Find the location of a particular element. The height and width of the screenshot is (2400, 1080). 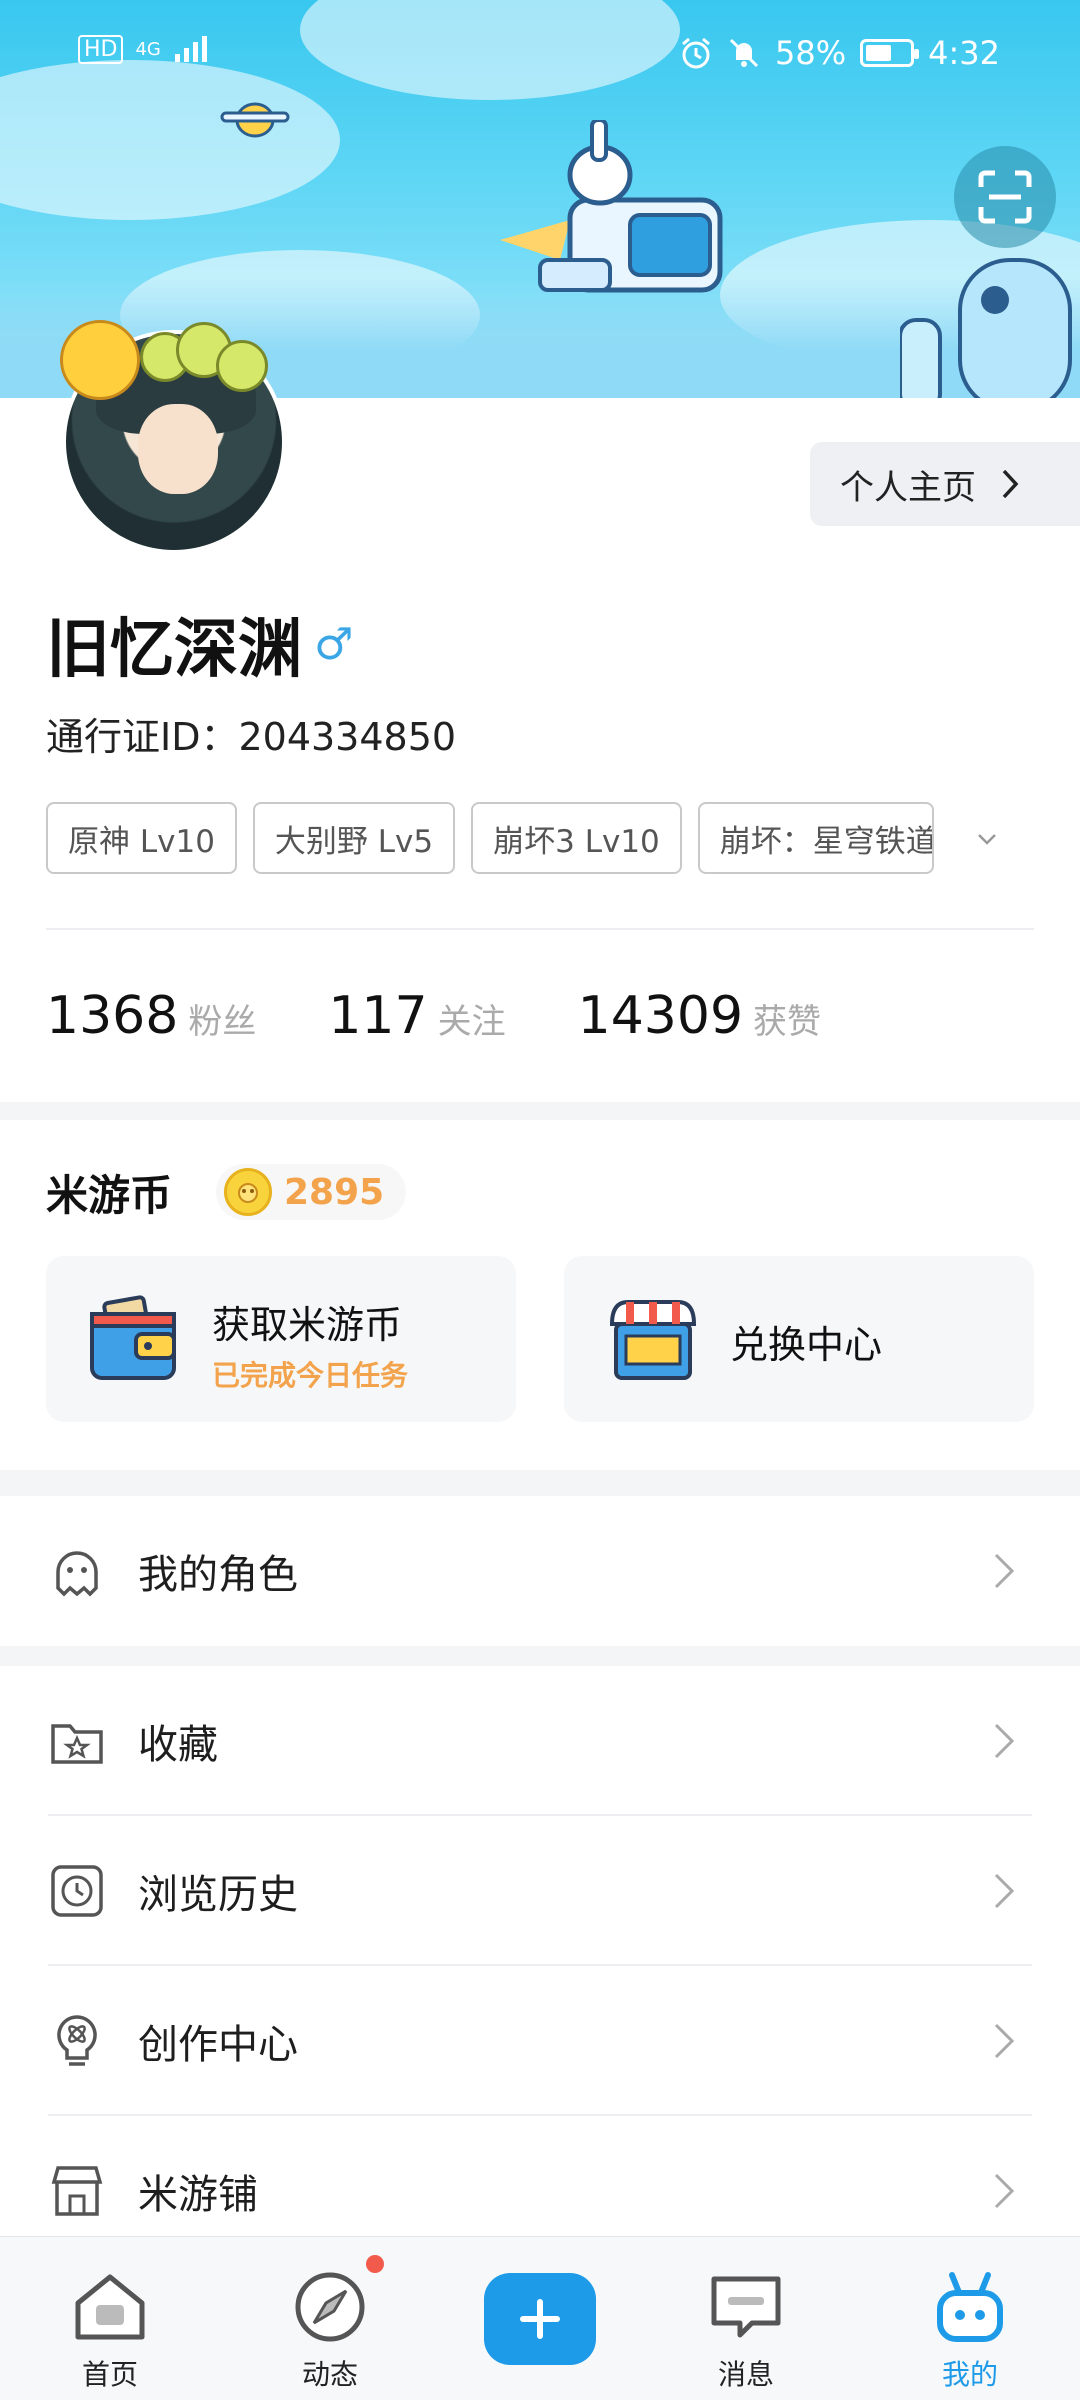

earn-coins-status: 已完成今日任务 is located at coordinates (310, 1375).